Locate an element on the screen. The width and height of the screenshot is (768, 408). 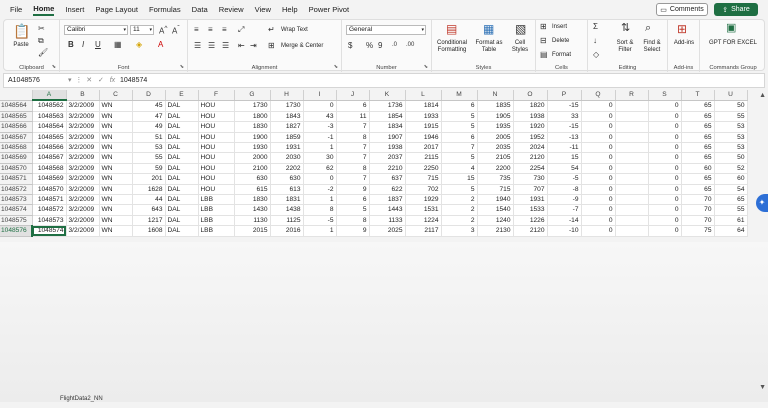
cell: 1130 is located at coordinates (252, 221).